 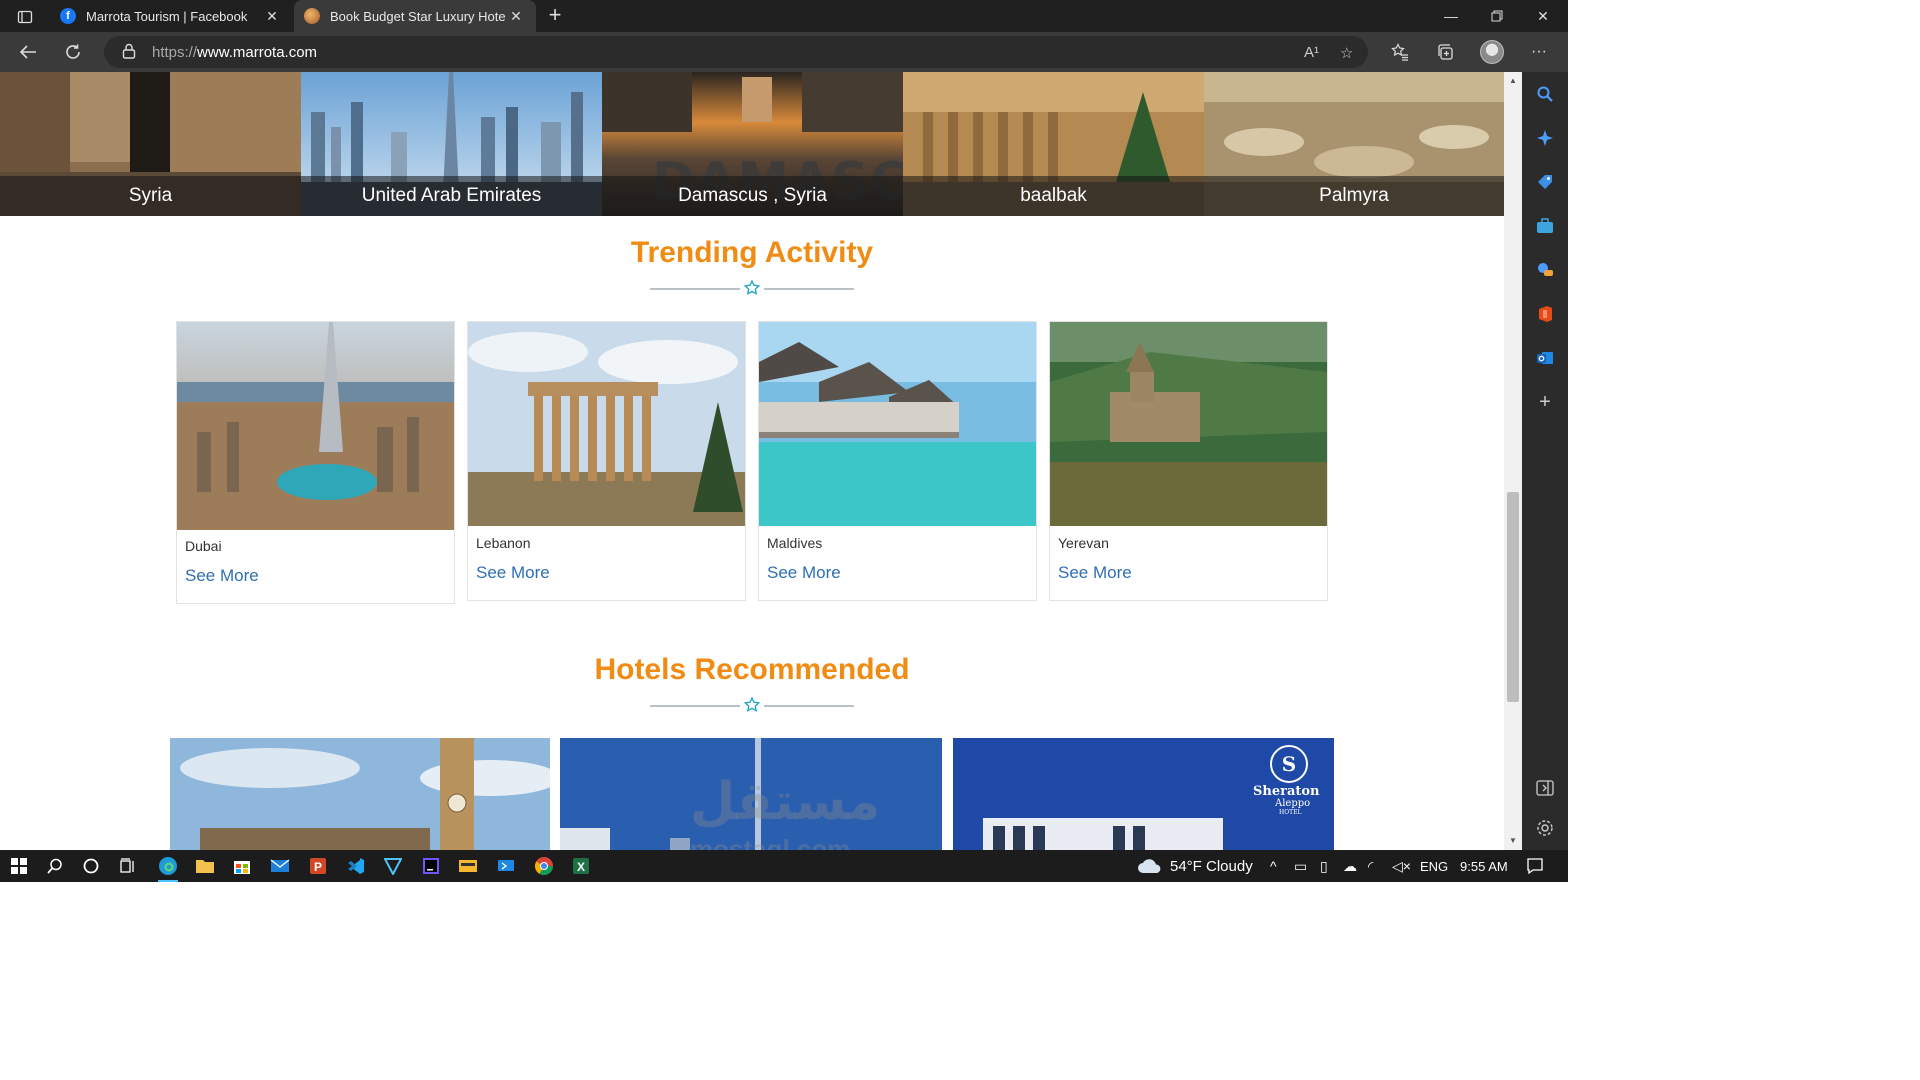 I want to click on onedrive-icon: ☁, so click(x=1350, y=866).